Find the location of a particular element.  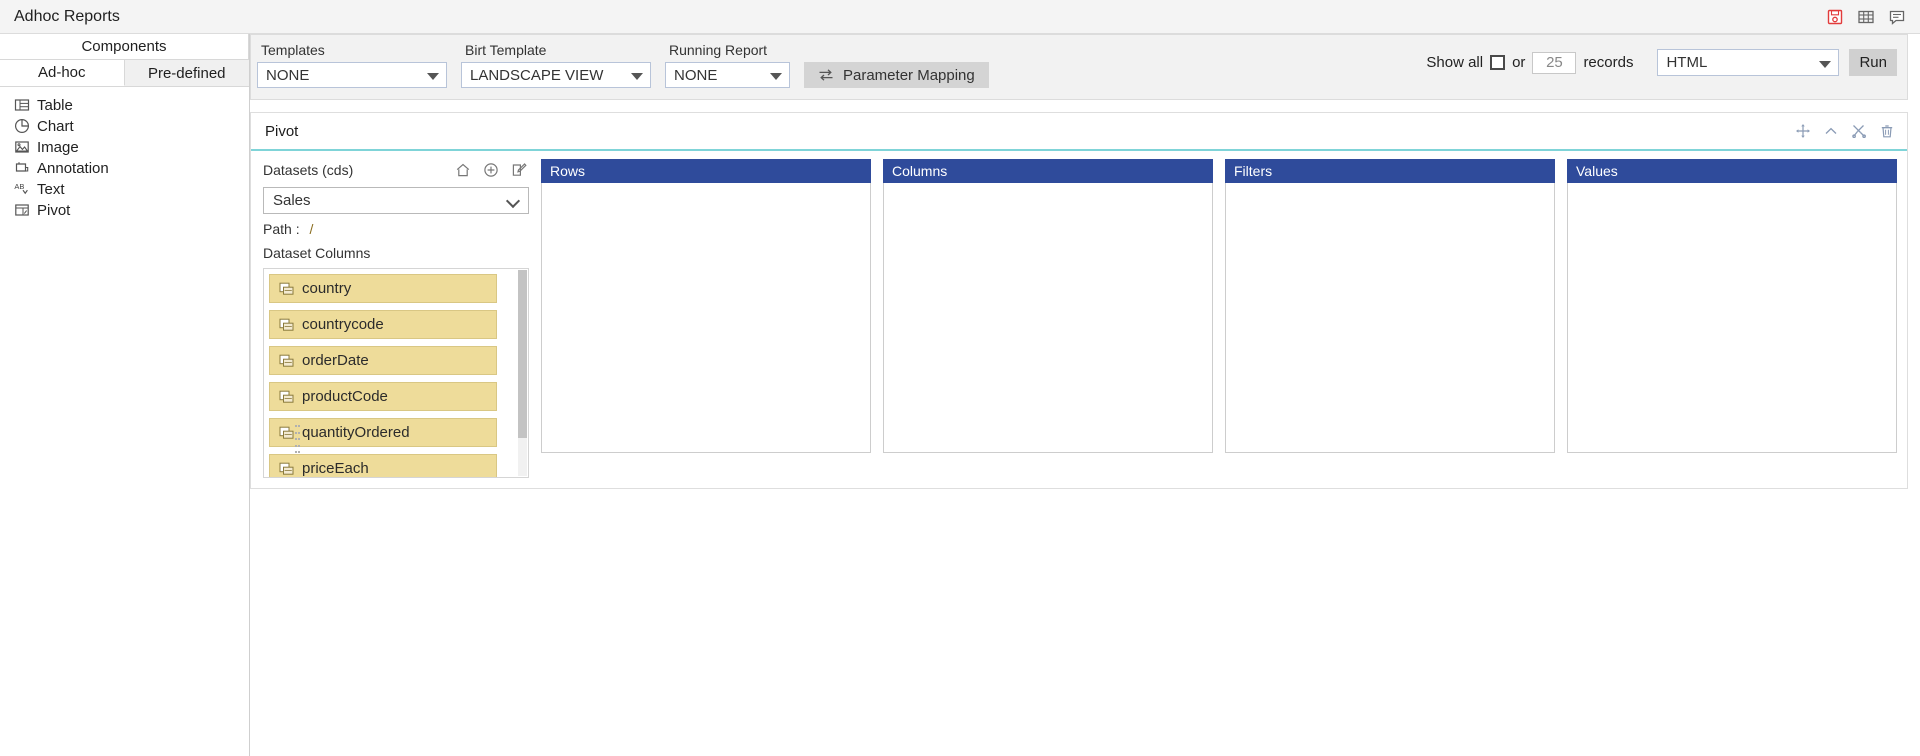

dataset-column-chip: priceEach is located at coordinates (383, 465).